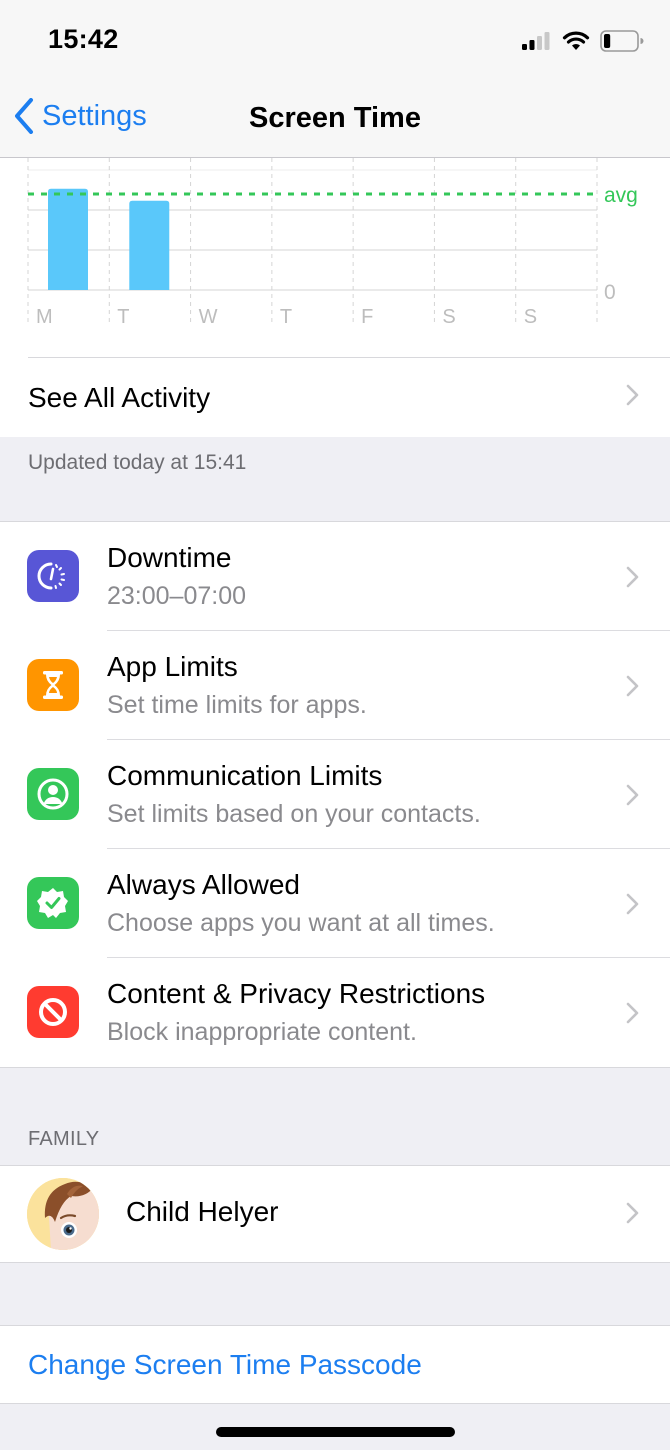 This screenshot has height=1450, width=670. Describe the element at coordinates (335, 258) in the screenshot. I see `usage-bar-chart: avg 0 M T W T F S S` at that location.